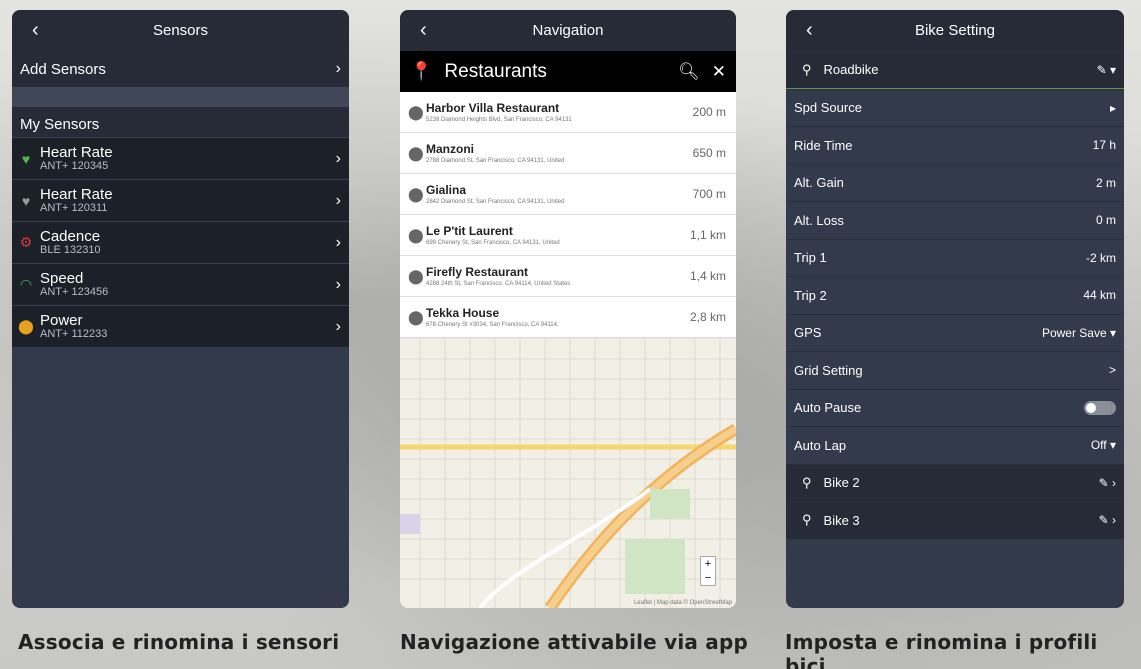  I want to click on cadence-icon: ⚙, so click(26, 242).